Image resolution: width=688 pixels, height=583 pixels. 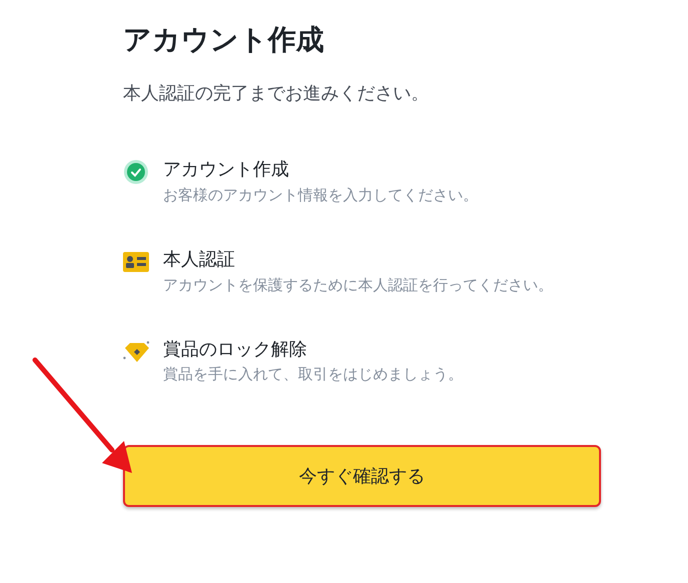 I want to click on step-description: 賞品を手に入れて、取引をはじめましょう。, so click(x=313, y=375).